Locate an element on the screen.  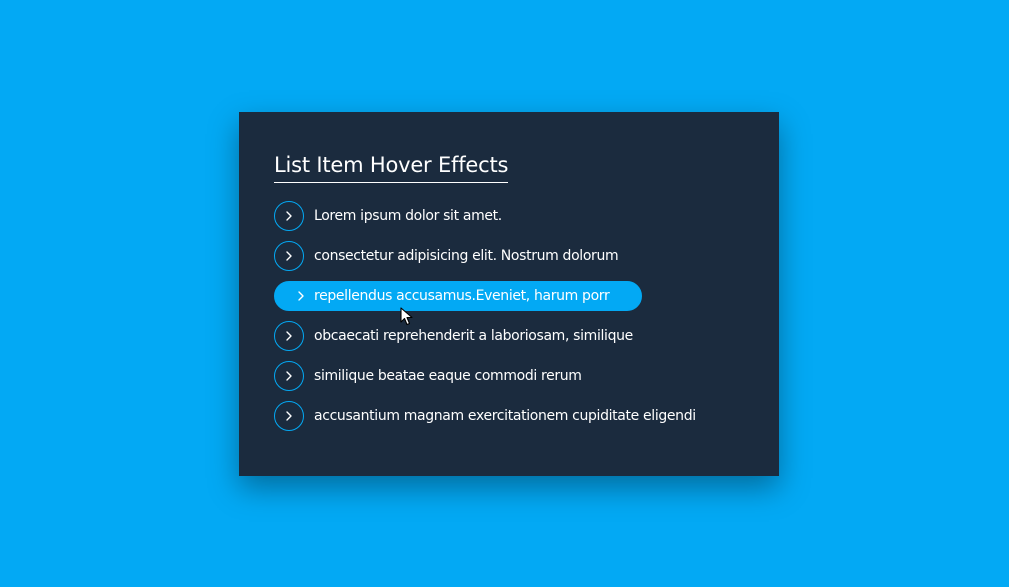
list-item-label: similique beatae eaque commodi rerum is located at coordinates (448, 376).